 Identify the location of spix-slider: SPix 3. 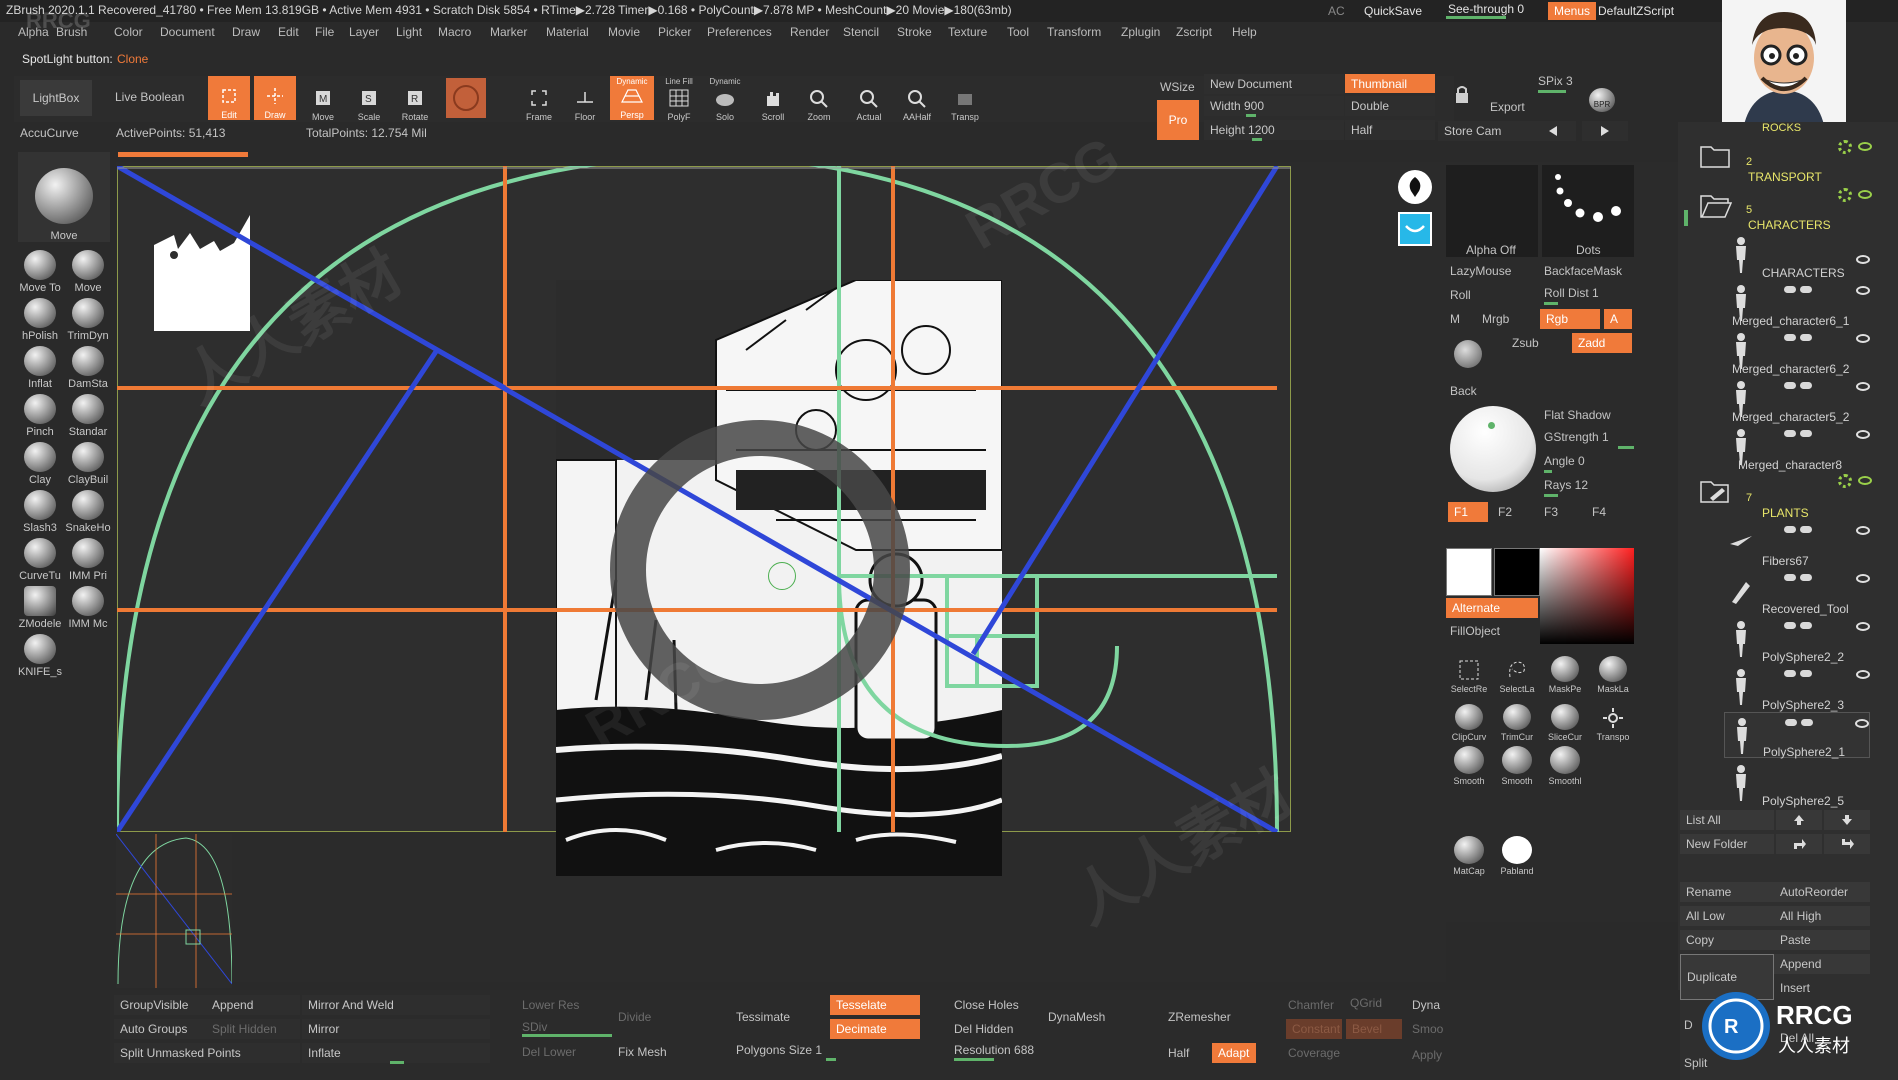
(1555, 81).